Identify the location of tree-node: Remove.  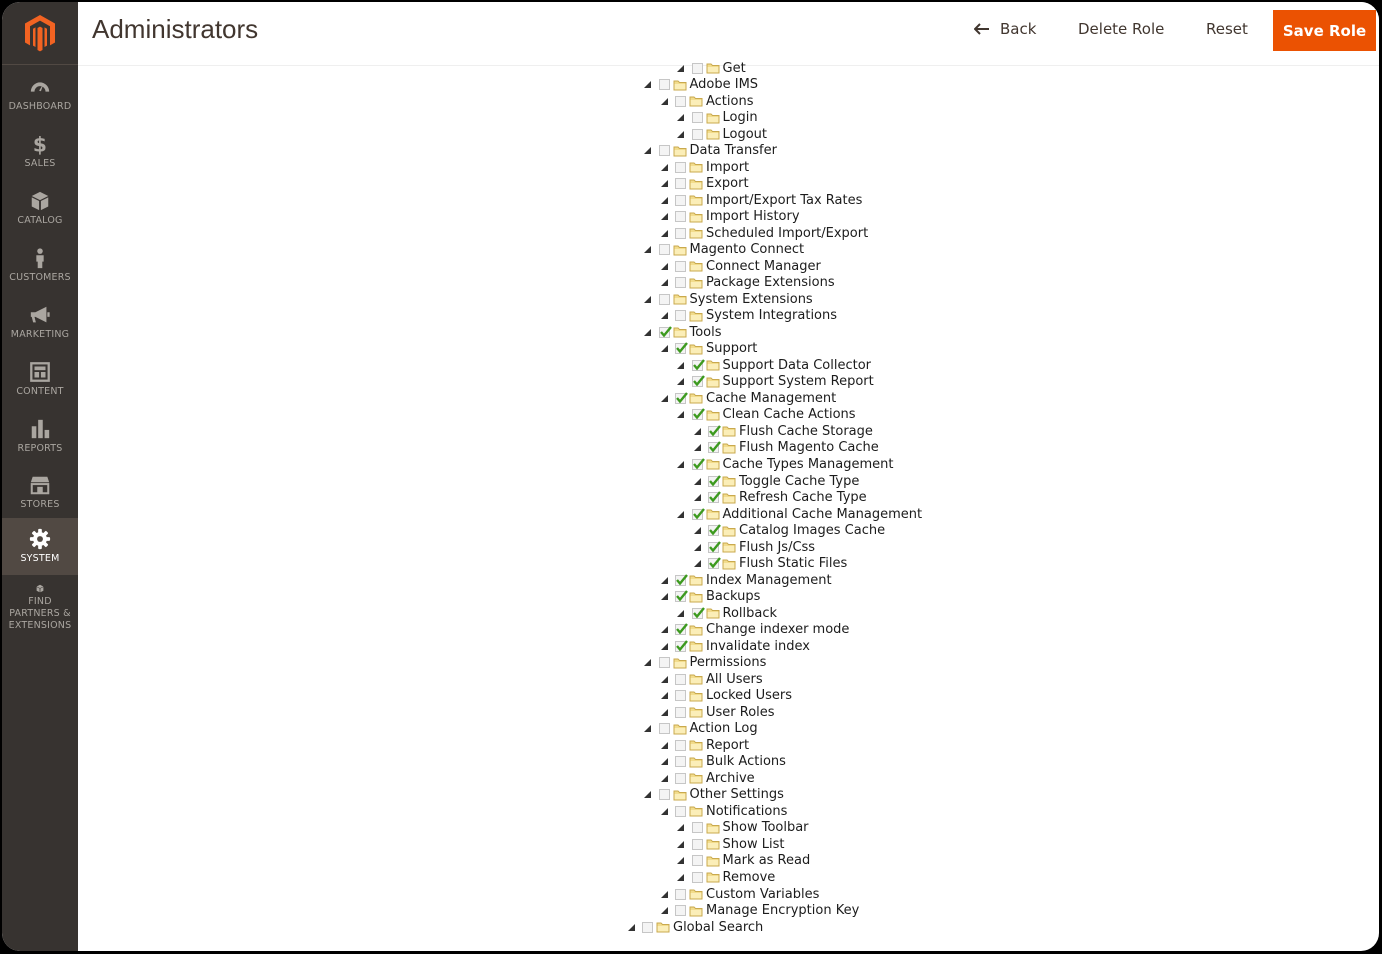
(725, 877).